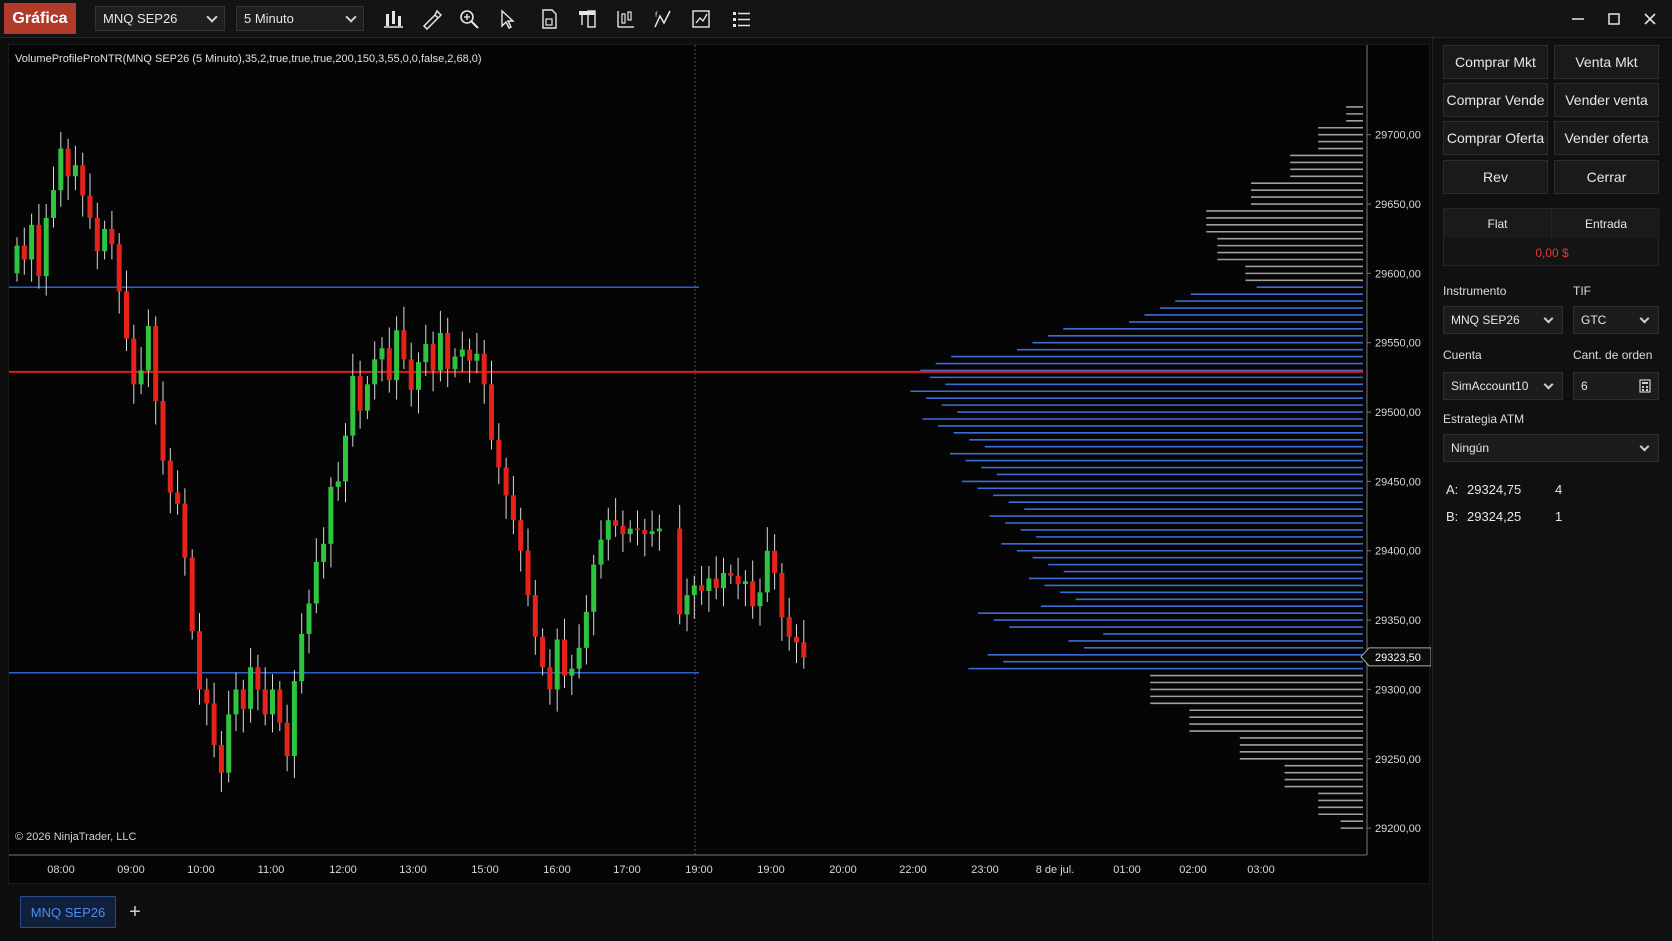  What do you see at coordinates (1606, 100) in the screenshot?
I see `sell-ask-button: Vender venta` at bounding box center [1606, 100].